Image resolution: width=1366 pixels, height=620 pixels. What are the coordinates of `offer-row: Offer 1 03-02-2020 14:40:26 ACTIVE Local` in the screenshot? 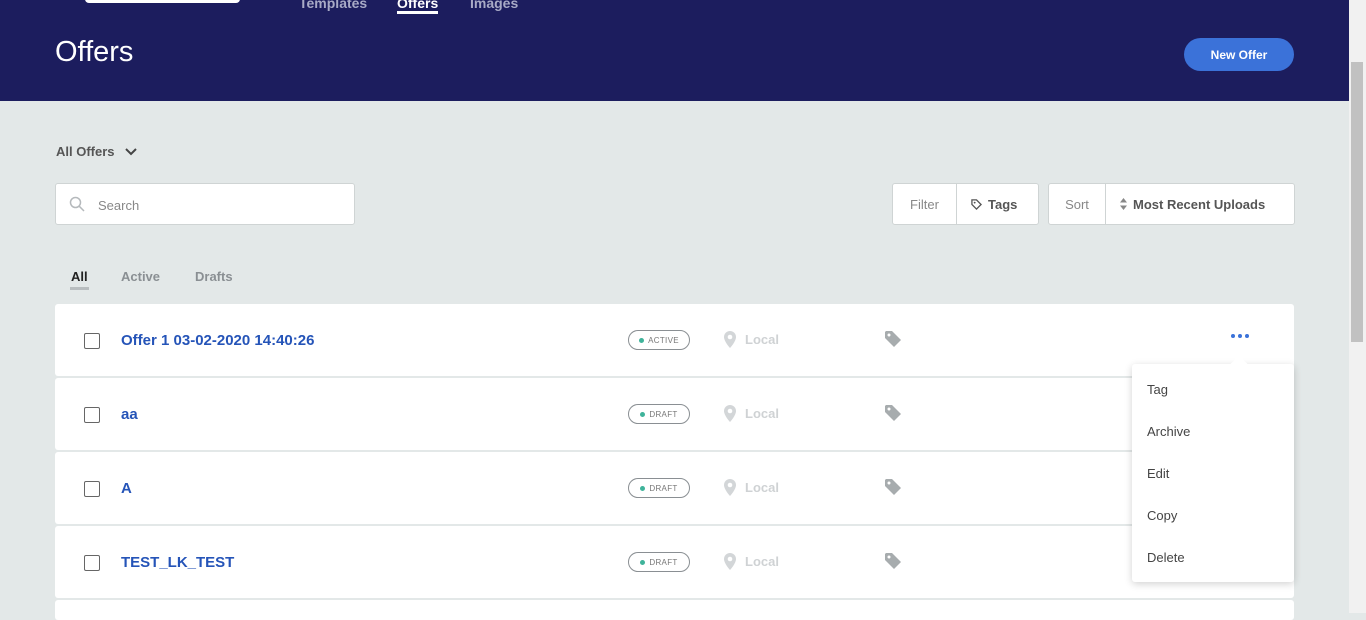 It's located at (674, 340).